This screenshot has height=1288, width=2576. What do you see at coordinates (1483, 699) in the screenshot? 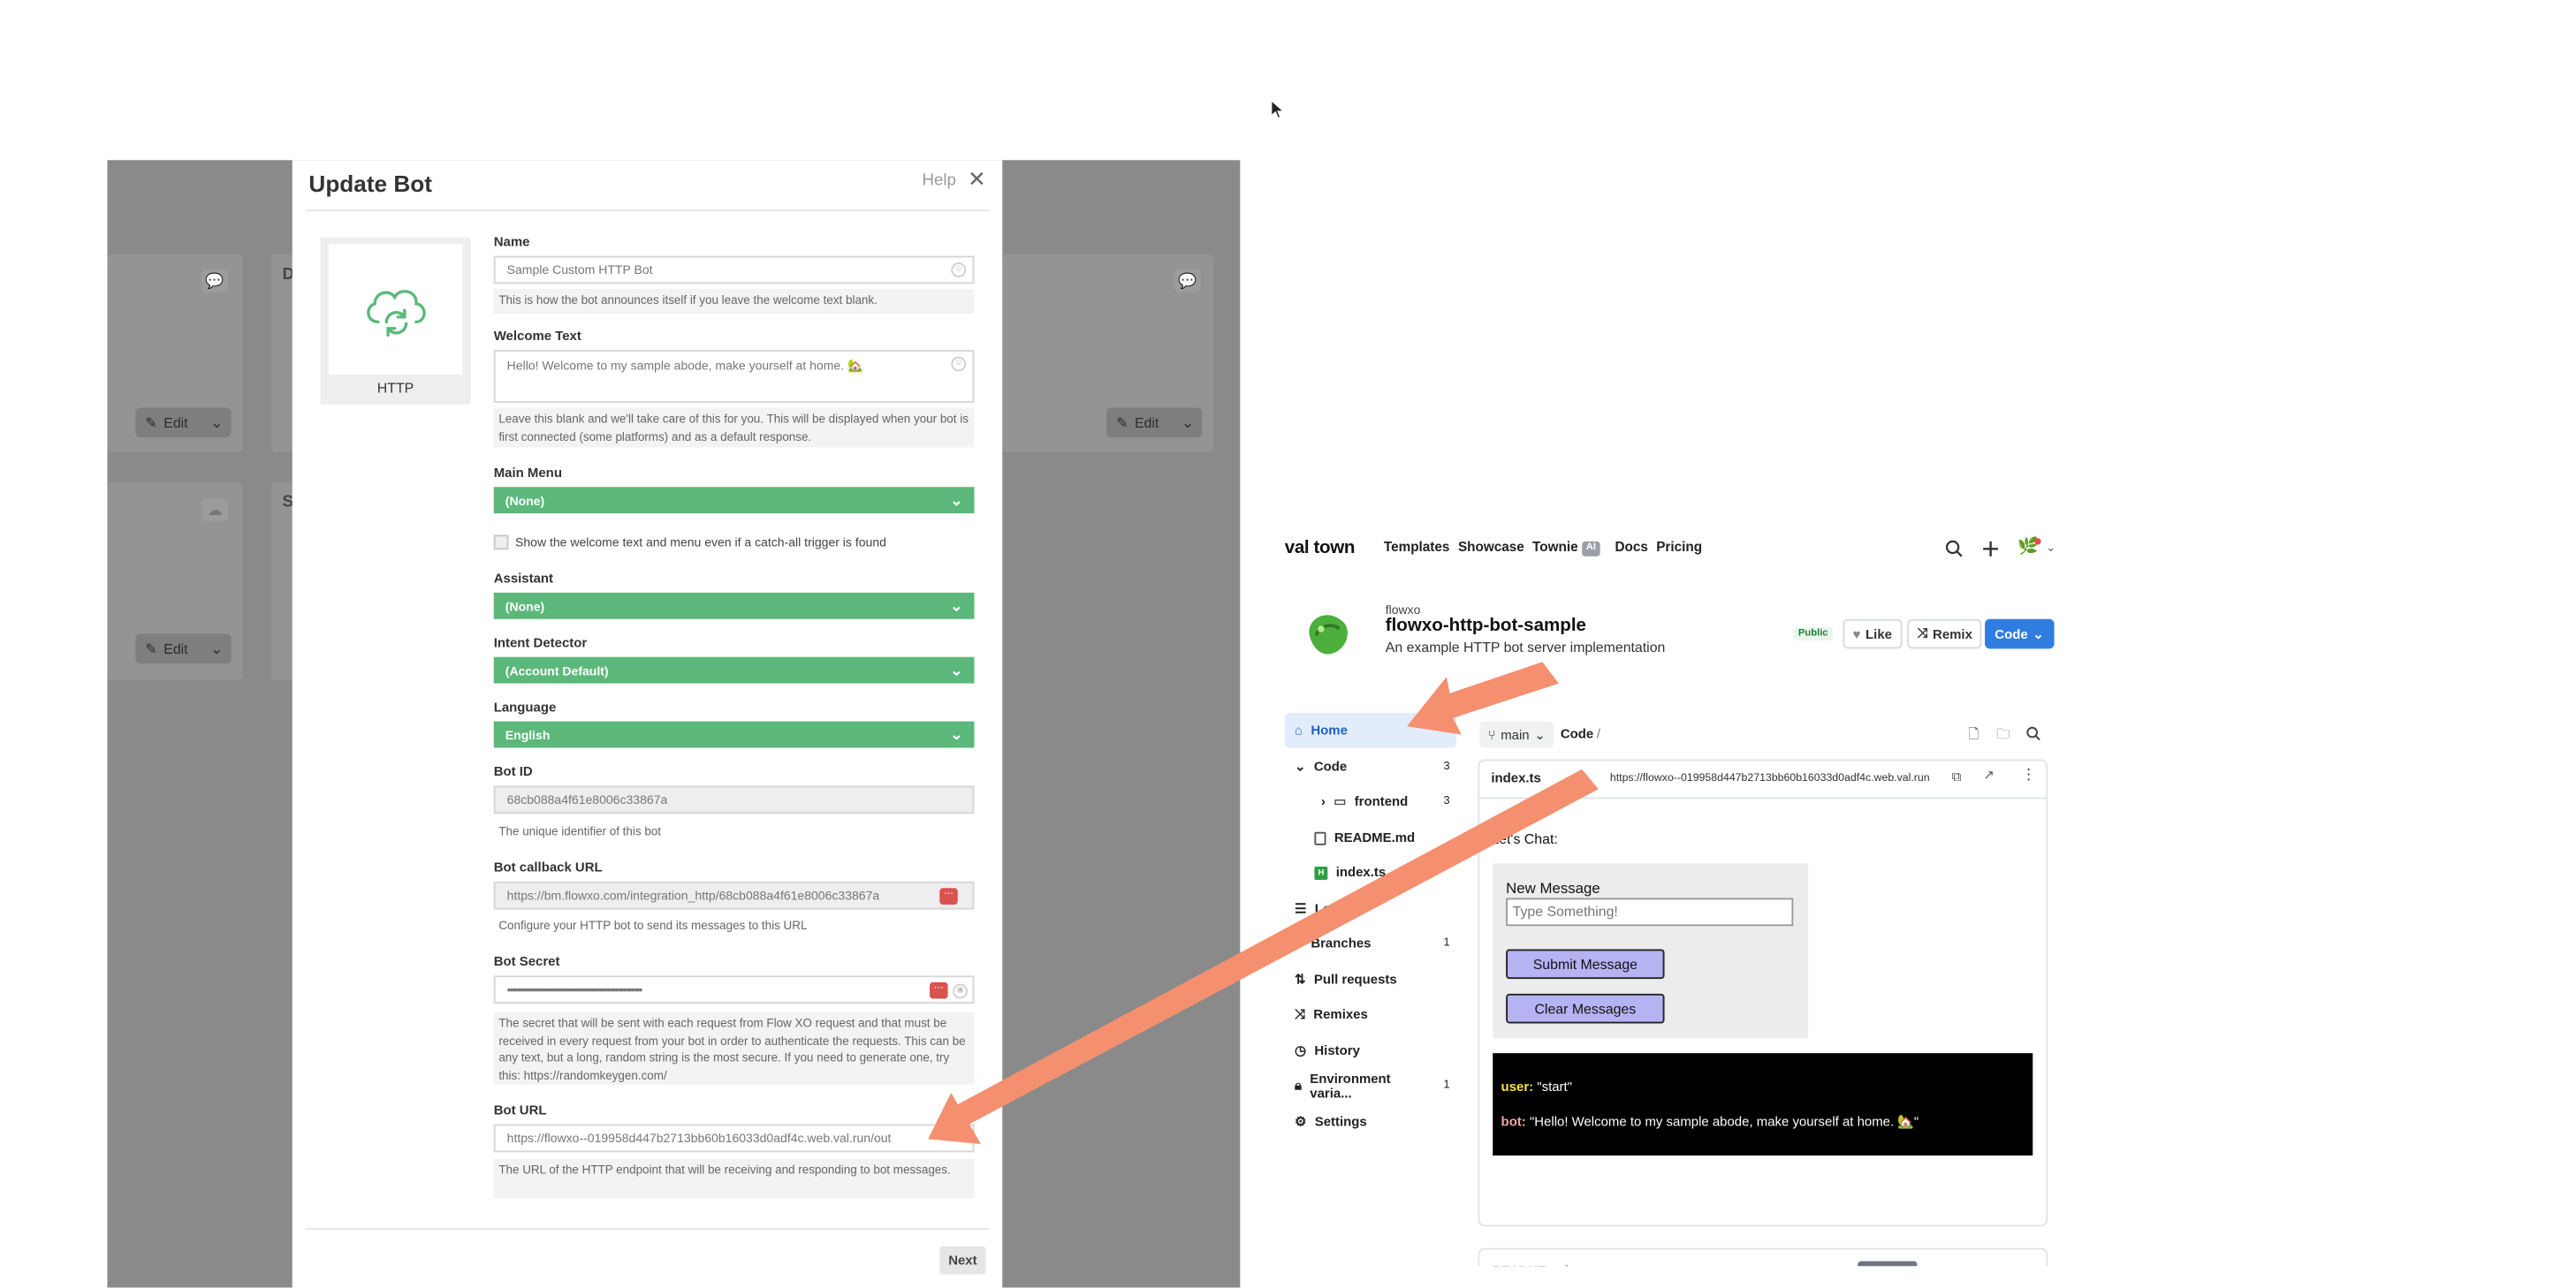
I see `arrow-to-home-icon` at bounding box center [1483, 699].